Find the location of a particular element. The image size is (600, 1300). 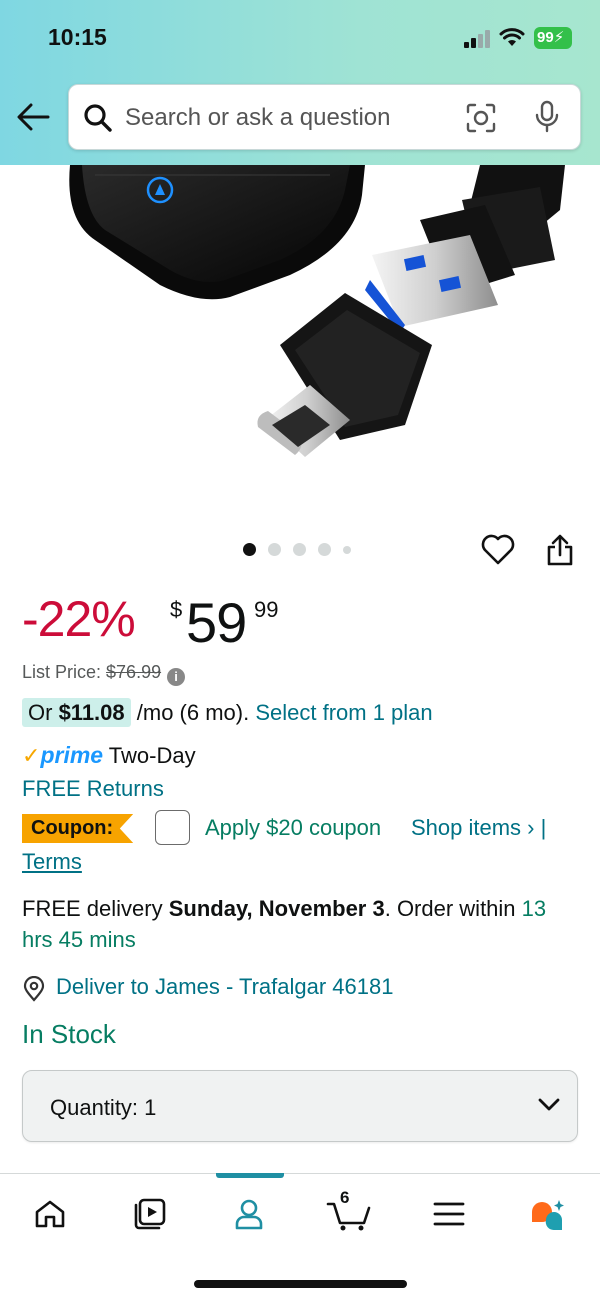

quantity-label-text: Quantity: is located at coordinates (97, 1107).